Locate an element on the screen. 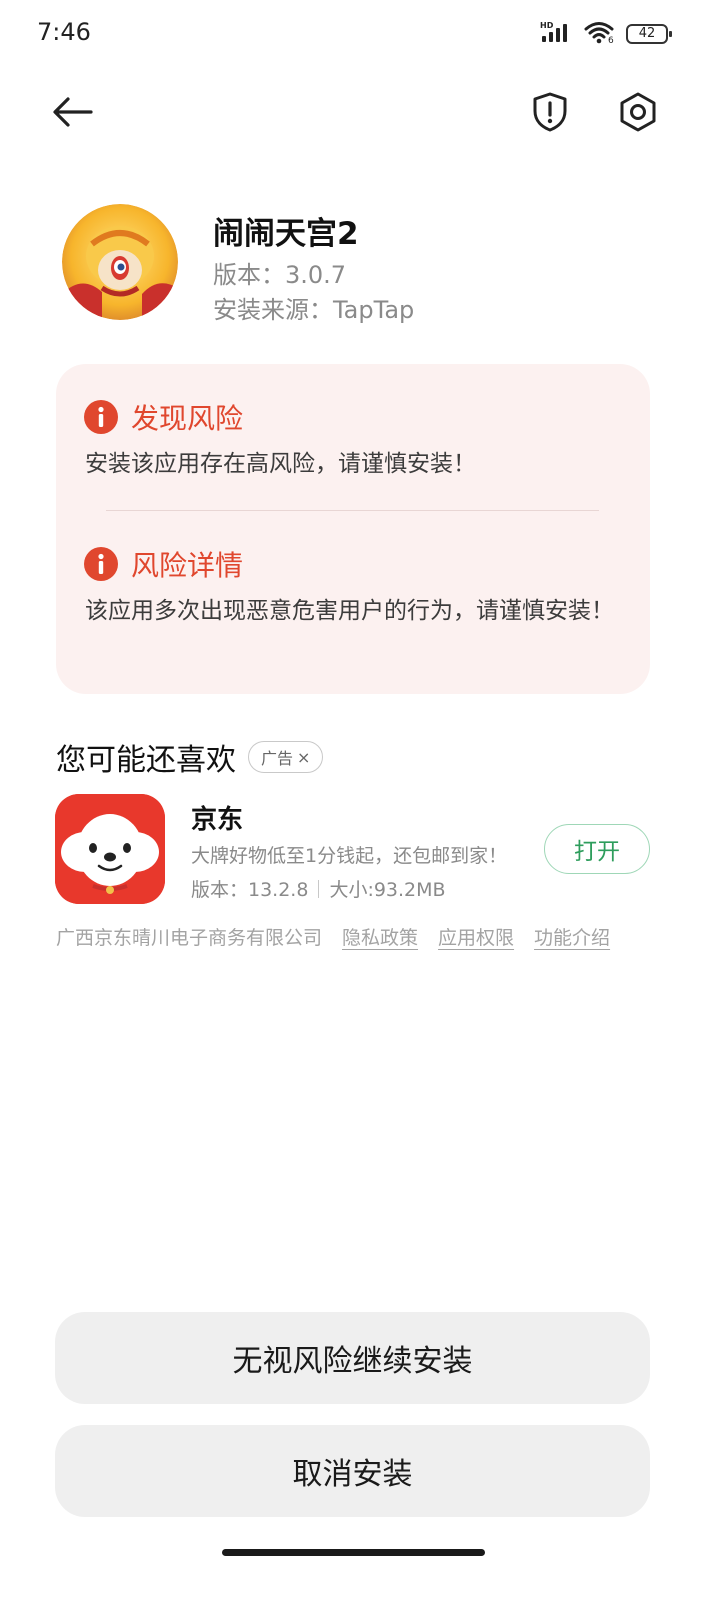 Image resolution: width=720 pixels, height=1601 pixels. status-bar: 7:46 HD 6 42 is located at coordinates (360, 34).